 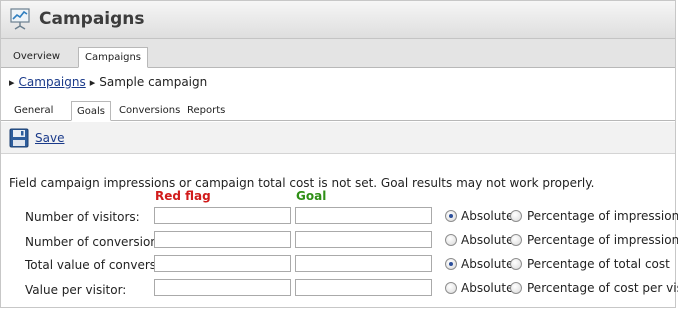 I want to click on value-per-visitor-red-flag-input, so click(x=222, y=287).